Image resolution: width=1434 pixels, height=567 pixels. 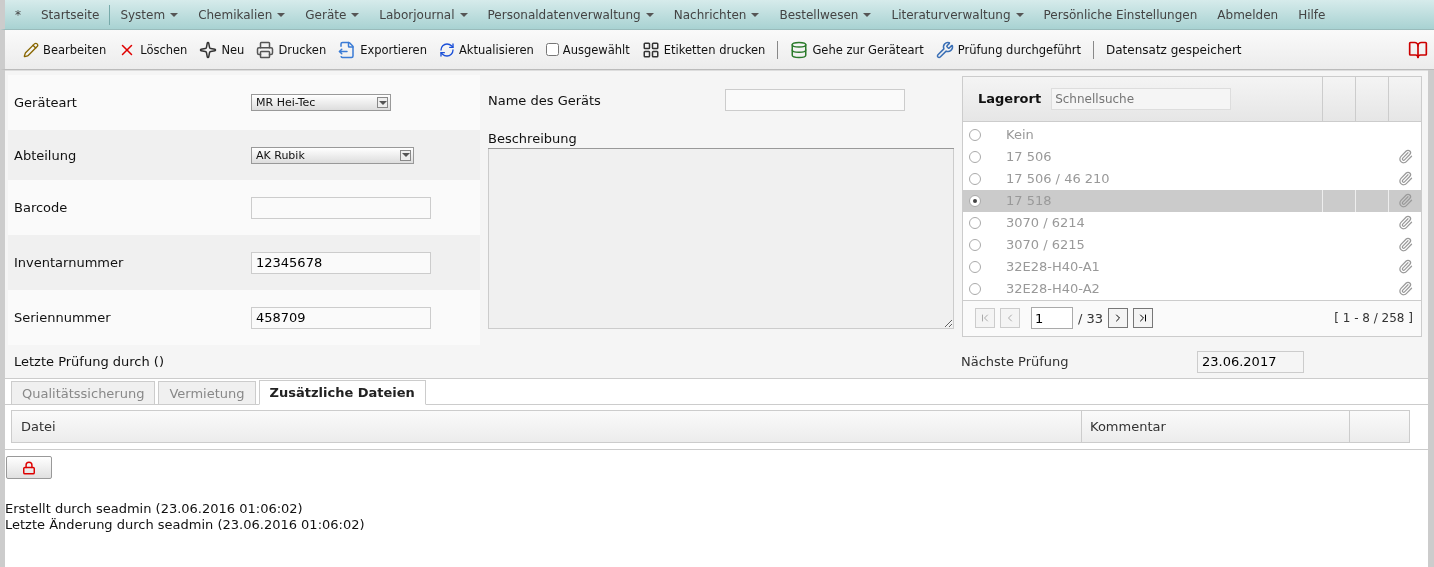 I want to click on field-label: Nächste Prüfung, so click(x=1015, y=361).